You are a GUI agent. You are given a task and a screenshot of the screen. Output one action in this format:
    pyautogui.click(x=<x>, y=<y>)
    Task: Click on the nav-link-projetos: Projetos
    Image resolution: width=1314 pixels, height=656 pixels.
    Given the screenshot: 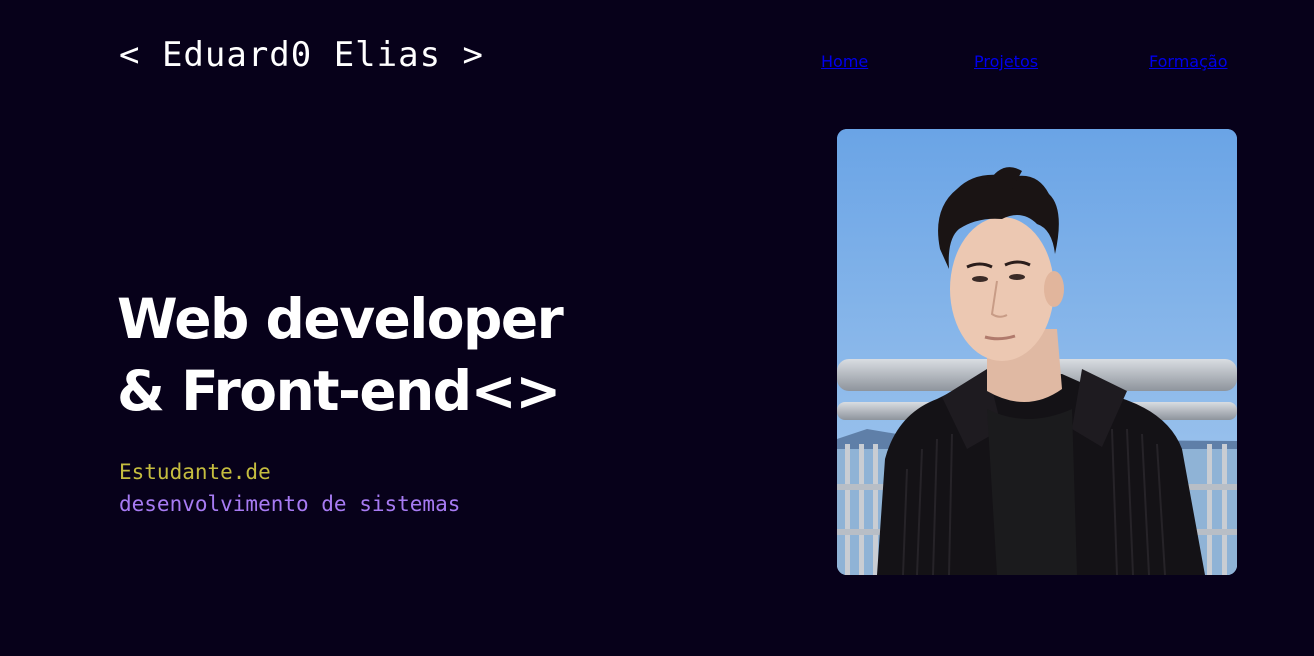 What is the action you would take?
    pyautogui.click(x=1006, y=61)
    